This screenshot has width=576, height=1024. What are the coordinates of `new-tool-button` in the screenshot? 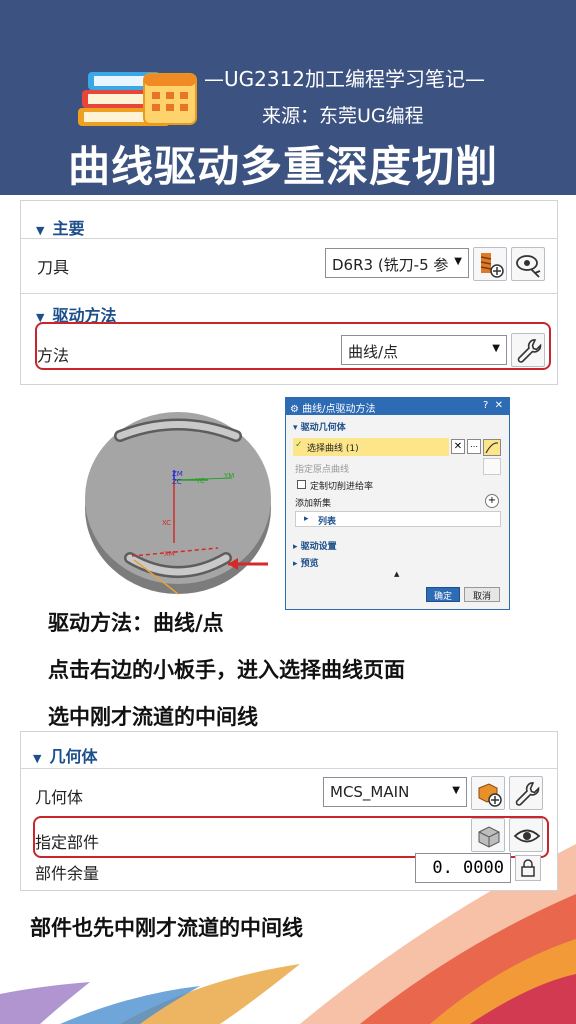 It's located at (490, 264).